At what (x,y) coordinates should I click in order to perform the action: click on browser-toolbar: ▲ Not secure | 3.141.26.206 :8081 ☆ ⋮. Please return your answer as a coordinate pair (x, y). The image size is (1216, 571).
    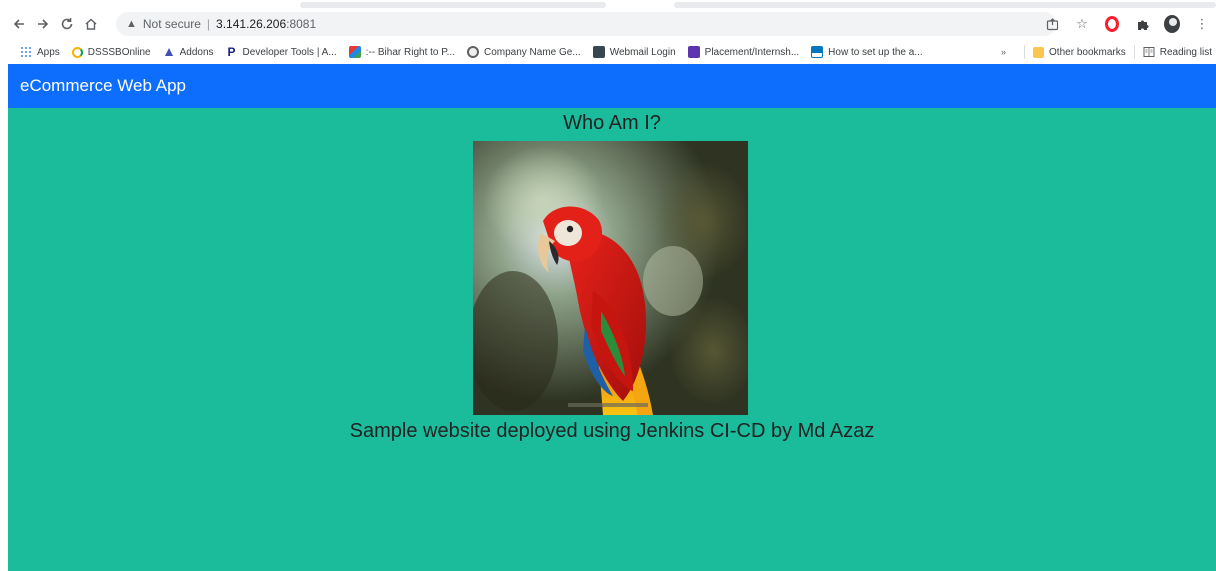
    Looking at the image, I should click on (612, 24).